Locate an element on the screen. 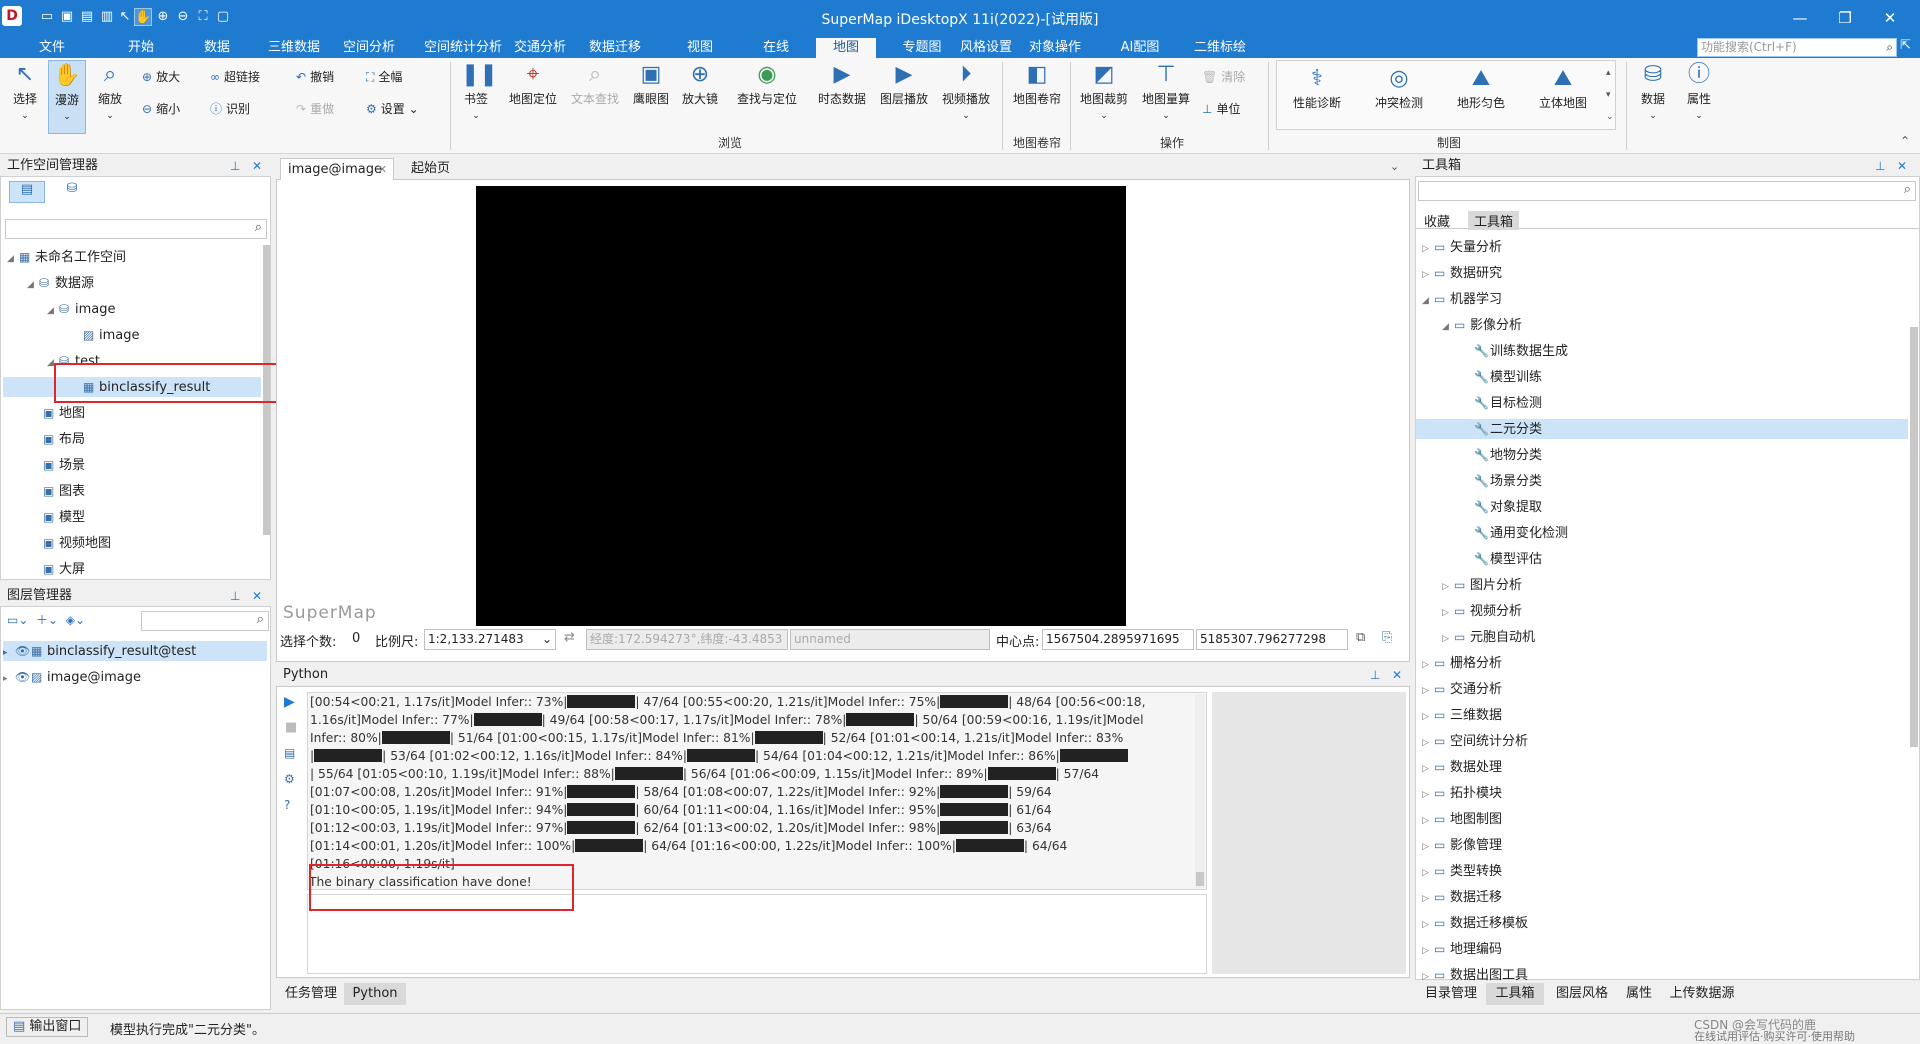 This screenshot has width=1920, height=1044. copy-icon: ⧉ is located at coordinates (1360, 637).